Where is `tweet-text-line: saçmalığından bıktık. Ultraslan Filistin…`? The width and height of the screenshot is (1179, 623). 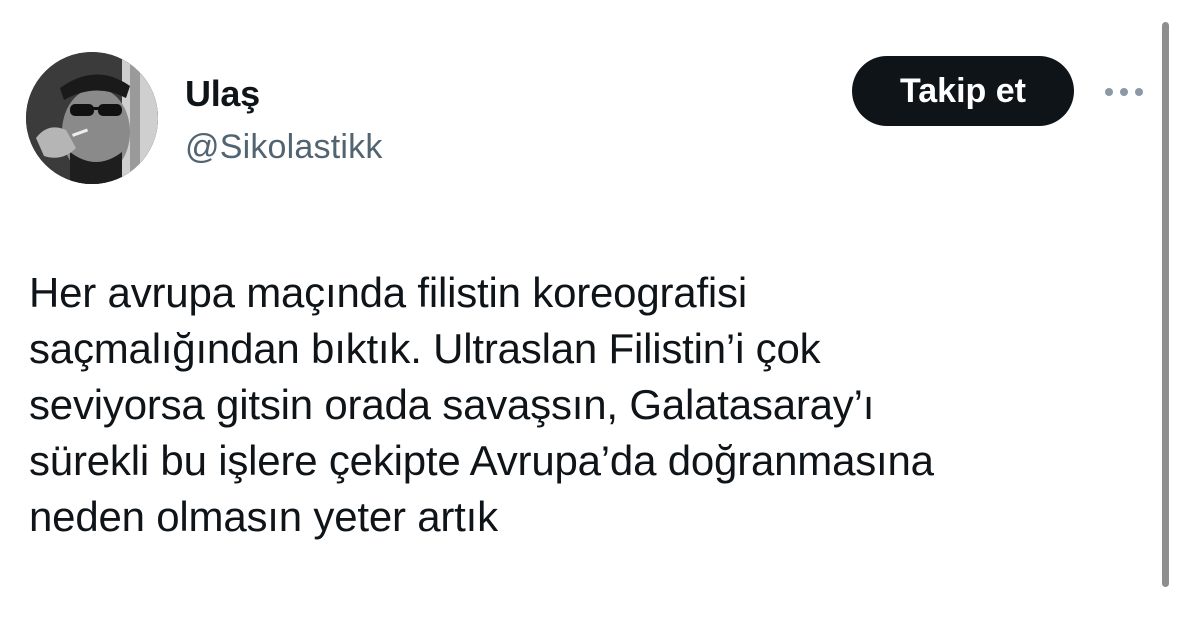
tweet-text-line: saçmalığından bıktık. Ultraslan Filistin… is located at coordinates (425, 348).